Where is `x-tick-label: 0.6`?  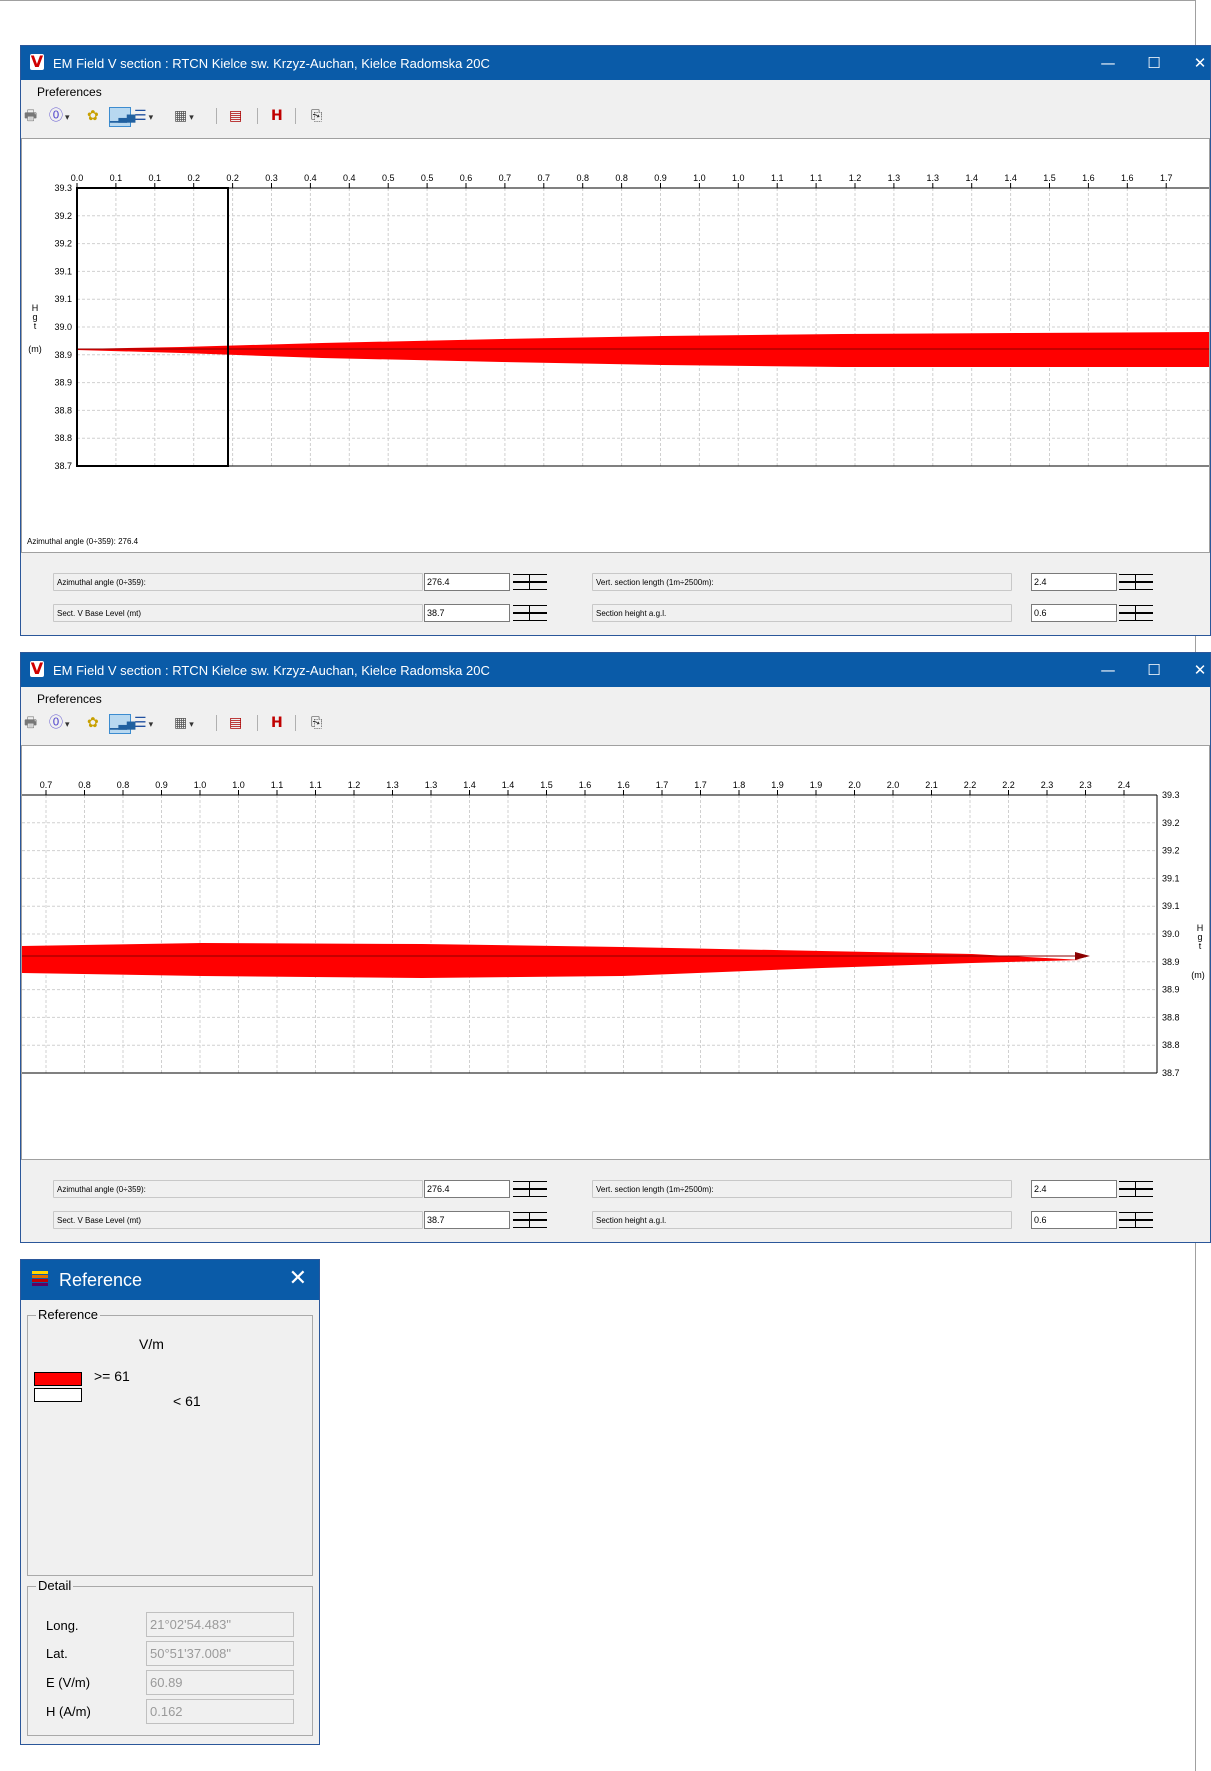 x-tick-label: 0.6 is located at coordinates (466, 178).